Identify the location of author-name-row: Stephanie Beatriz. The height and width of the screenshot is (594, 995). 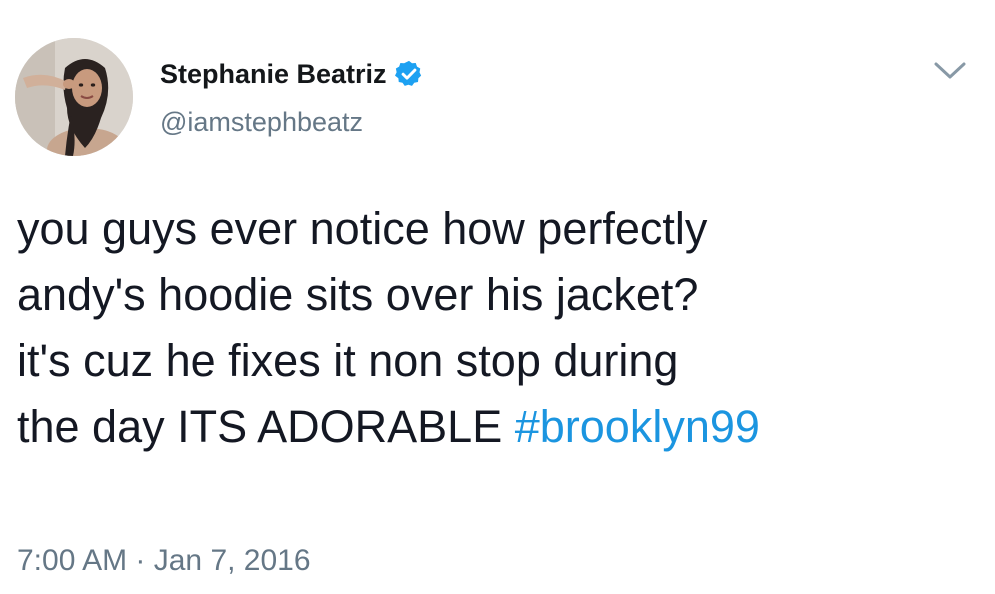
(292, 74).